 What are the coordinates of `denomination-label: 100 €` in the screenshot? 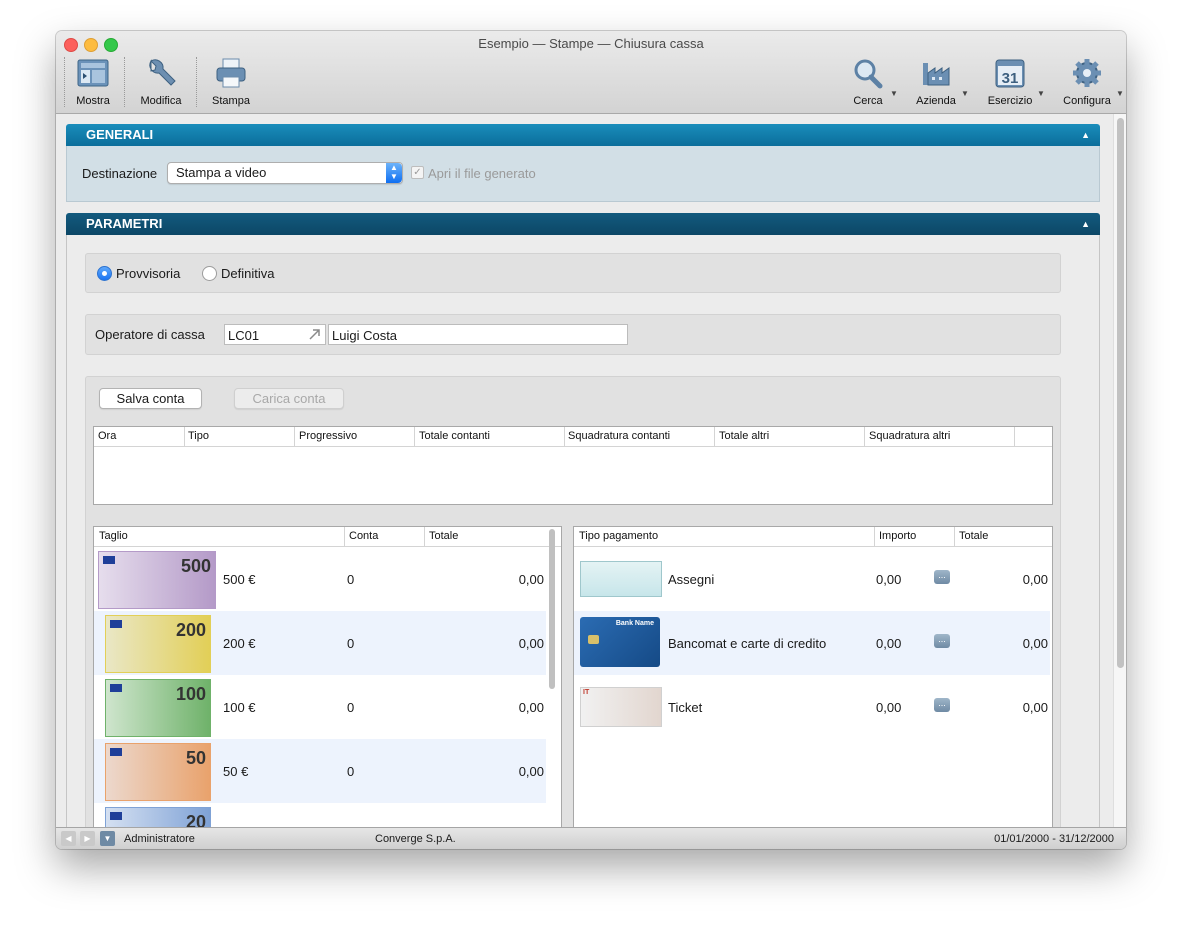 It's located at (239, 707).